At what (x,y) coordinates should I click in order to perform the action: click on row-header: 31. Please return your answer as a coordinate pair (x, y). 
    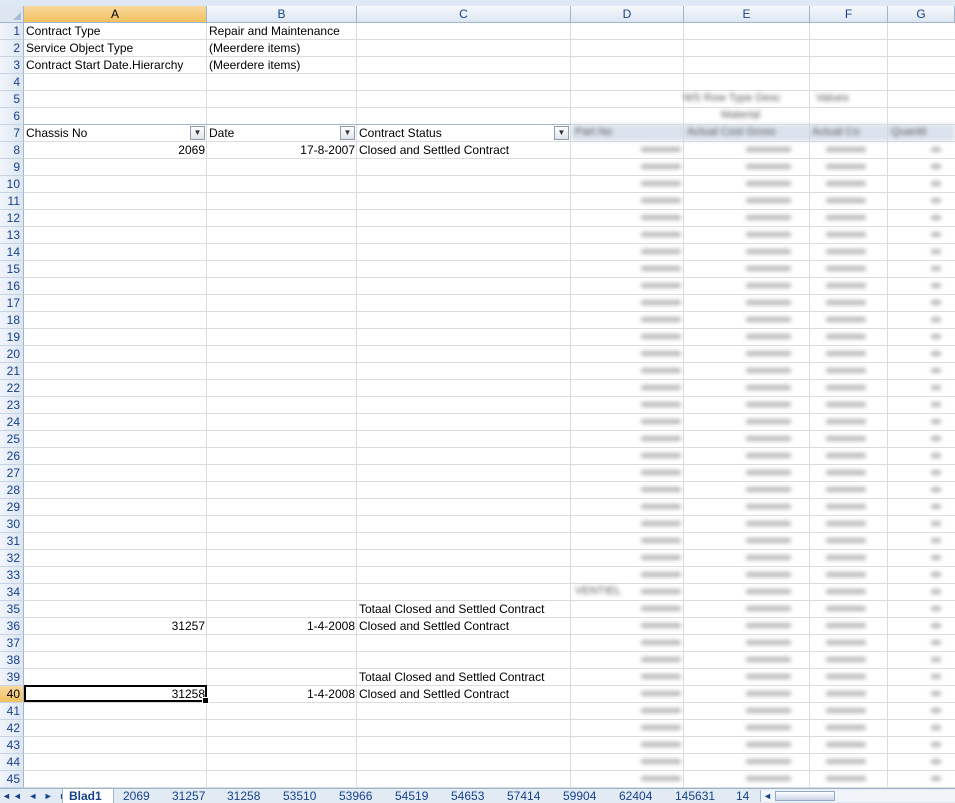
    Looking at the image, I should click on (12, 541).